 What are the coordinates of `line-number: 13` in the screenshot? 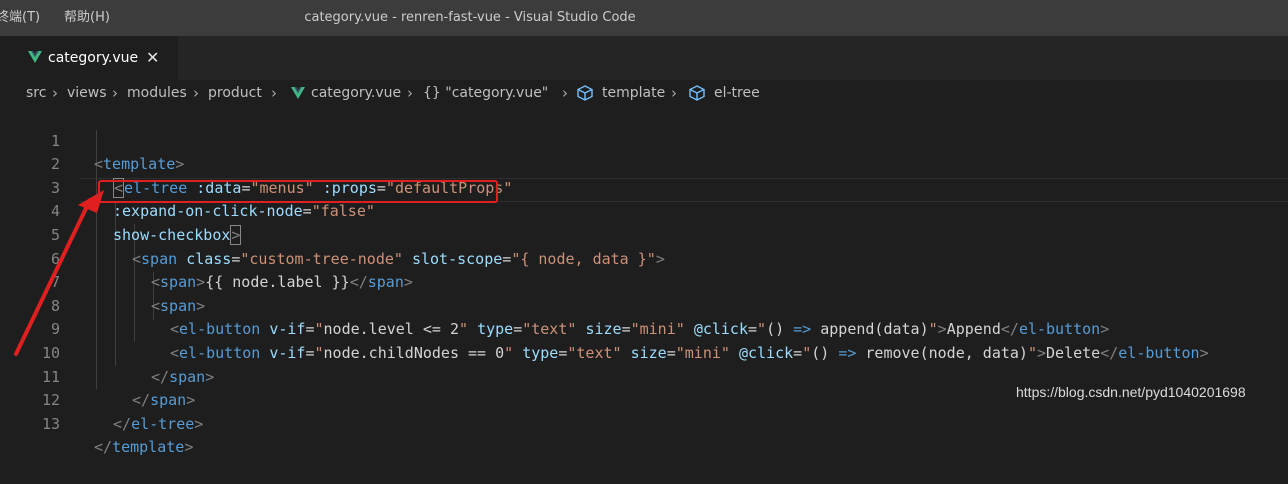 It's located at (50, 423).